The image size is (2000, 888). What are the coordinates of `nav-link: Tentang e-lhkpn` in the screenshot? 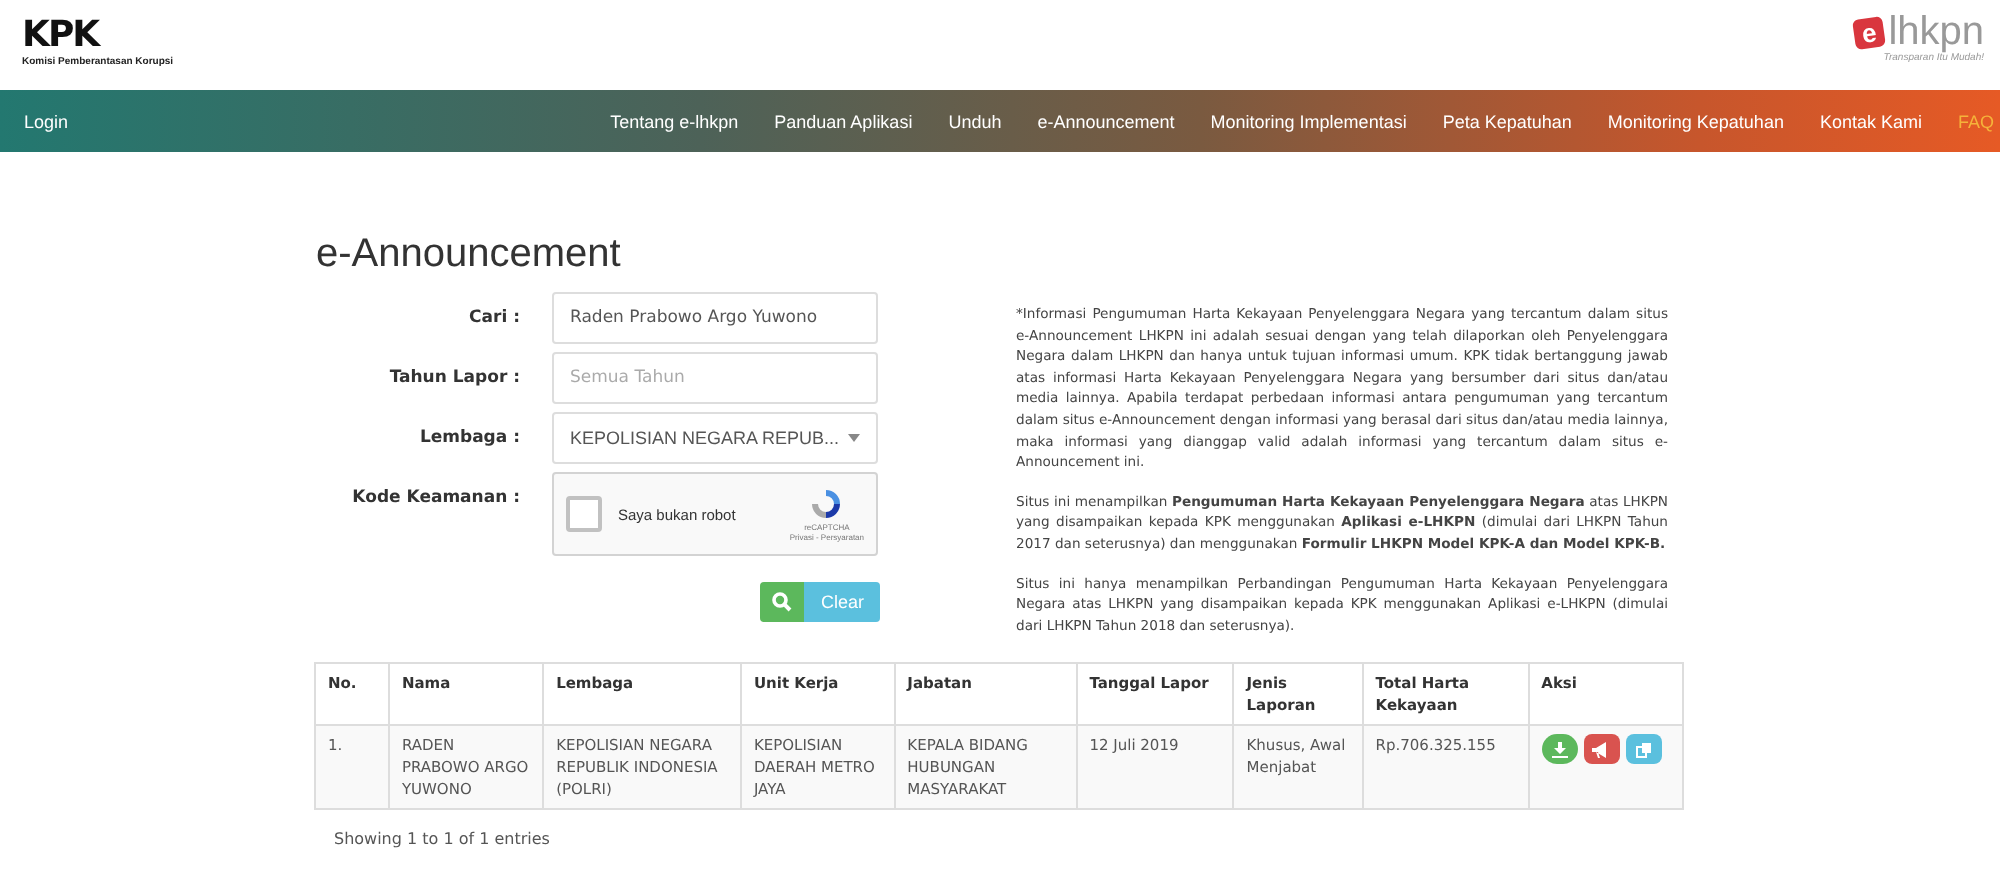 It's located at (674, 121).